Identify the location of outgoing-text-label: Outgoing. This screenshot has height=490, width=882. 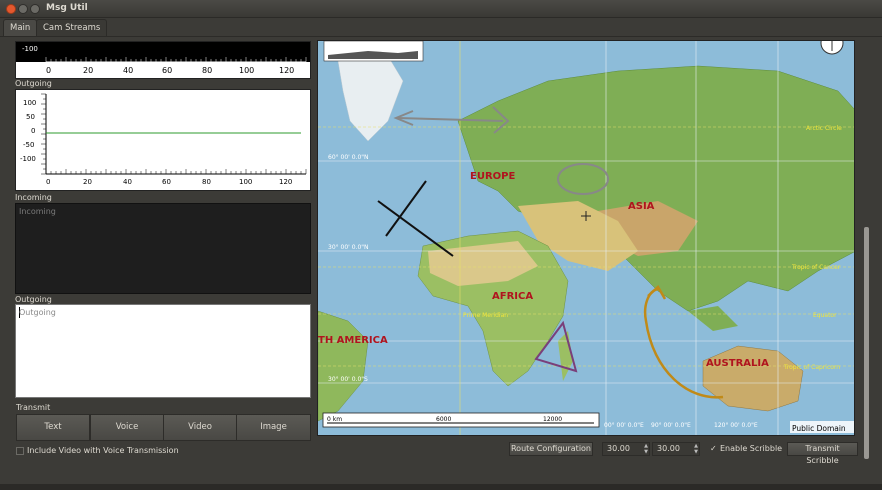
(33, 299).